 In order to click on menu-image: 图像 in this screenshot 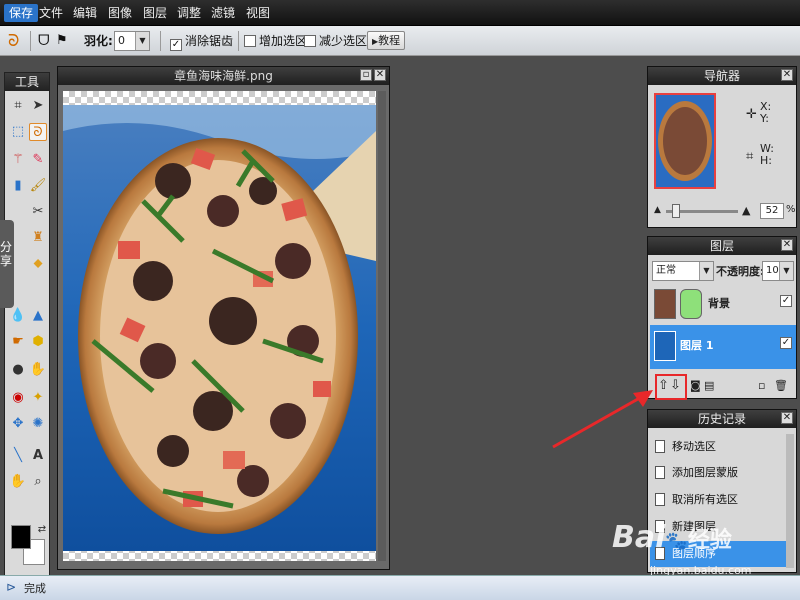, I will do `click(120, 13)`.